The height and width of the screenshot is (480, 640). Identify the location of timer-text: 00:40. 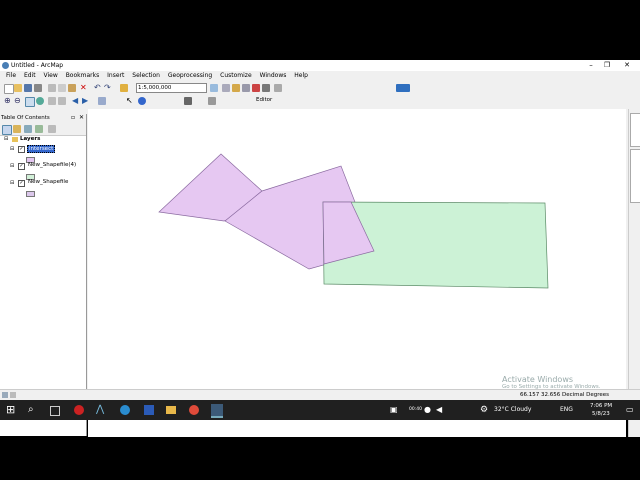
(415, 409).